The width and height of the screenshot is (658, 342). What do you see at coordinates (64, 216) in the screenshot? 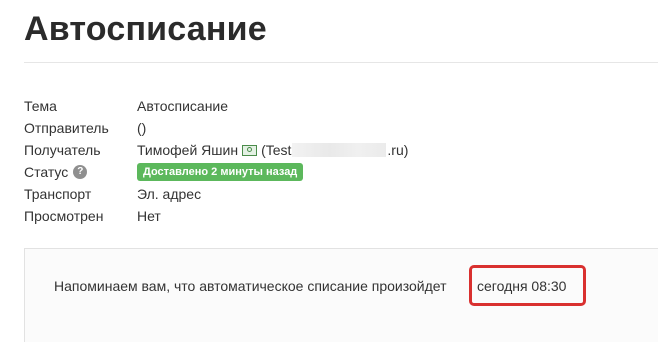
I see `meta-label-viewed: Просмотрен` at bounding box center [64, 216].